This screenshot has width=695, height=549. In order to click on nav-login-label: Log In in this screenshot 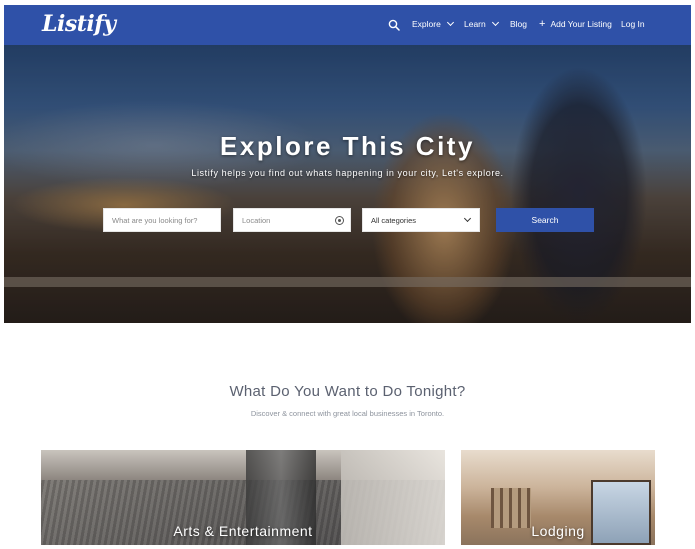, I will do `click(633, 24)`.